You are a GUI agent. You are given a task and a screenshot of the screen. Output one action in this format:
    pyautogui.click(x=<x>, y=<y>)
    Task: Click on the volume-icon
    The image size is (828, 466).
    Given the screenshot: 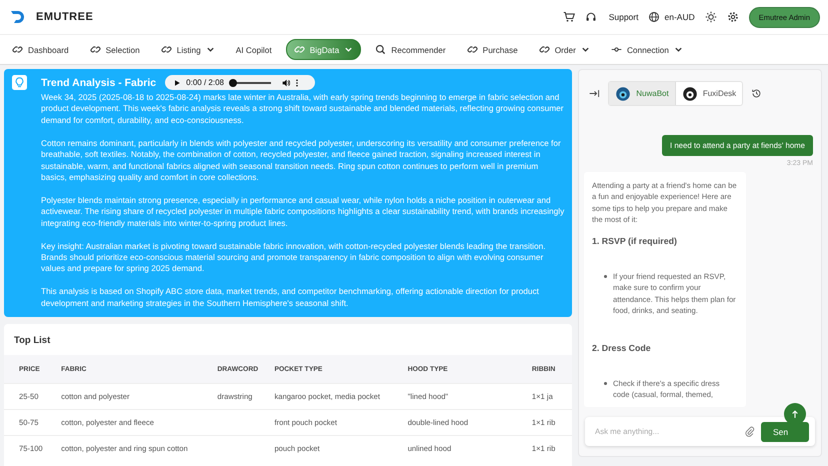 What is the action you would take?
    pyautogui.click(x=286, y=82)
    